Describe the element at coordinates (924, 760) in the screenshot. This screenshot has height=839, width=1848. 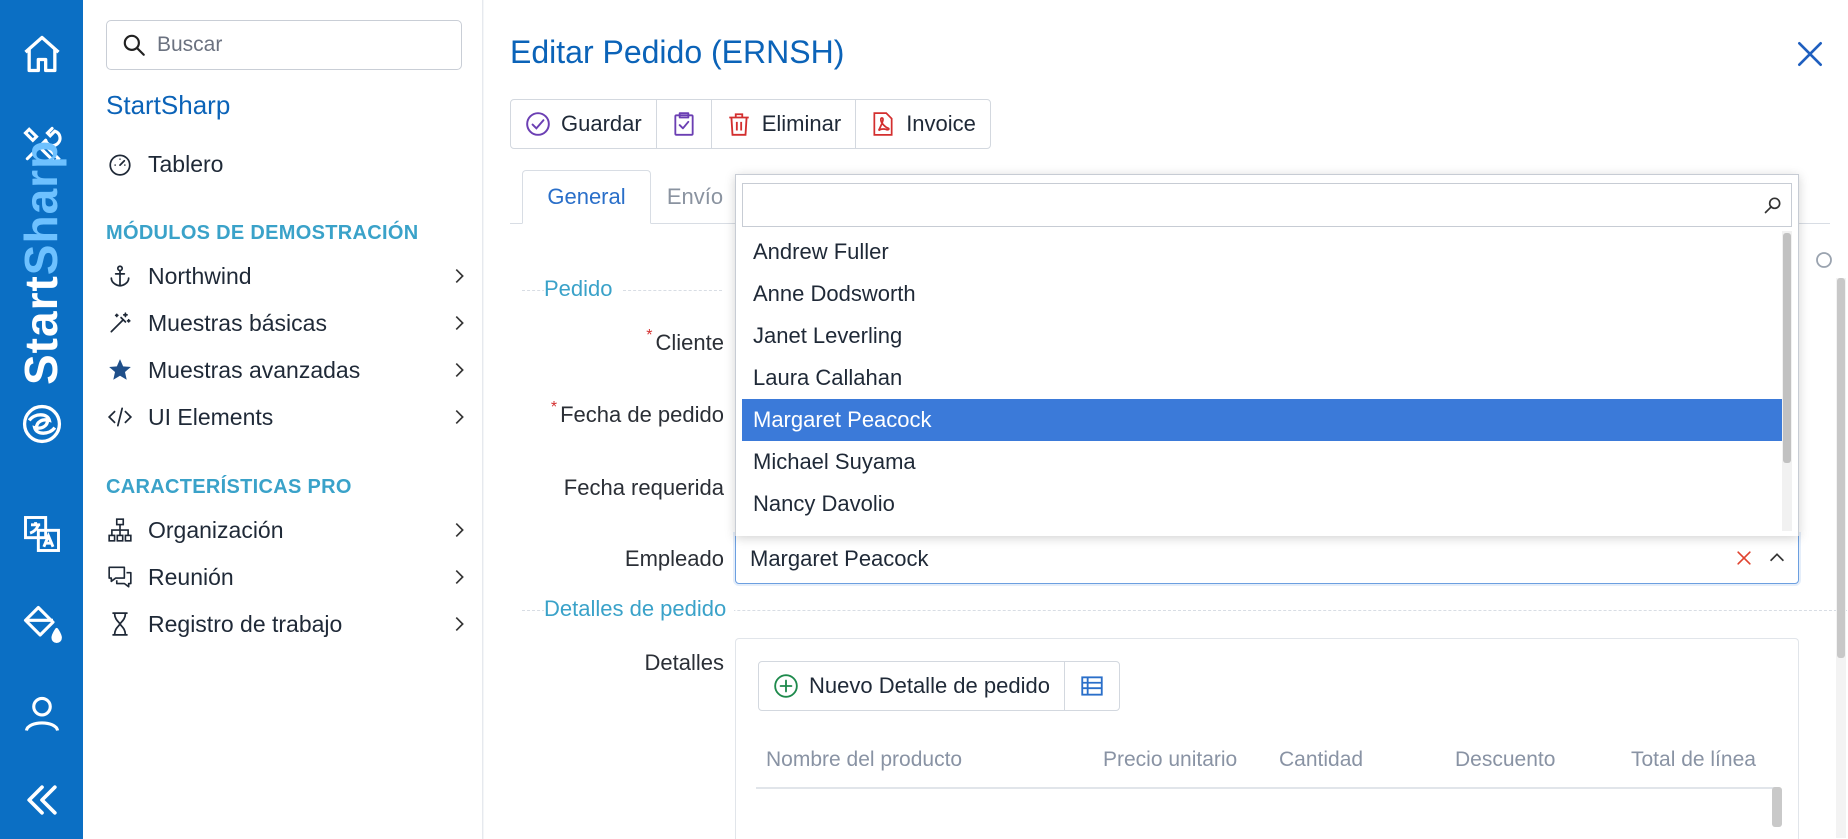
I see `grid-column-header: Nombre del producto` at that location.